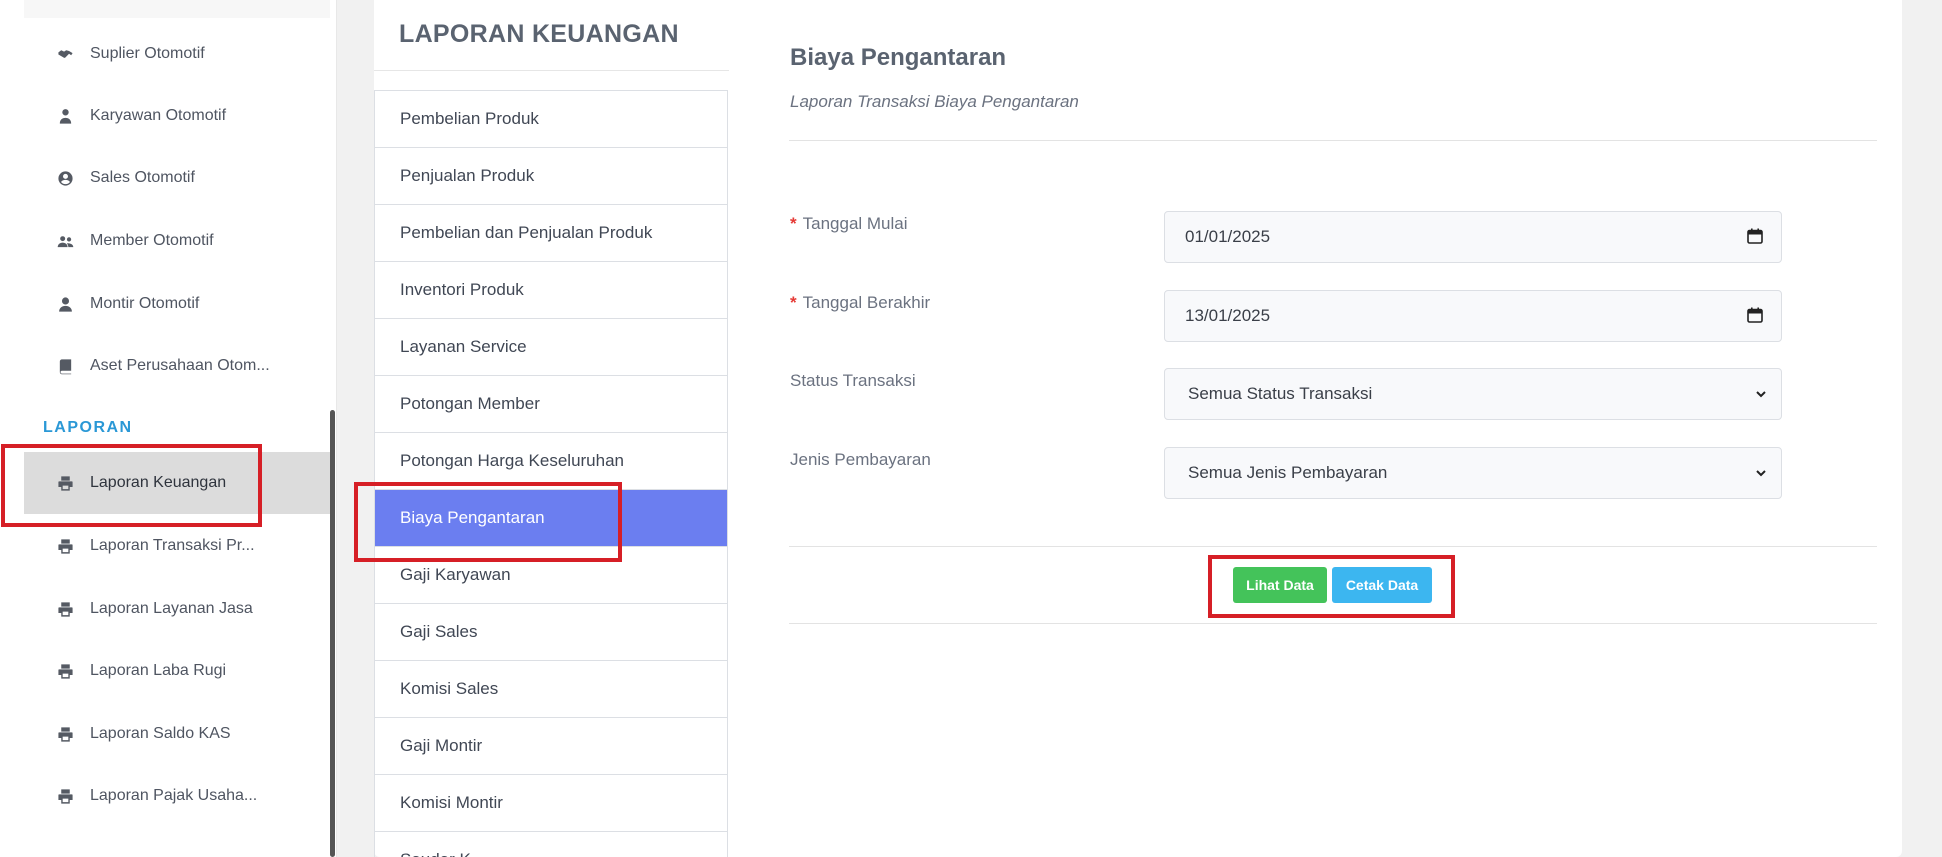  I want to click on select-value: Semua Status Transaksi, so click(1280, 393).